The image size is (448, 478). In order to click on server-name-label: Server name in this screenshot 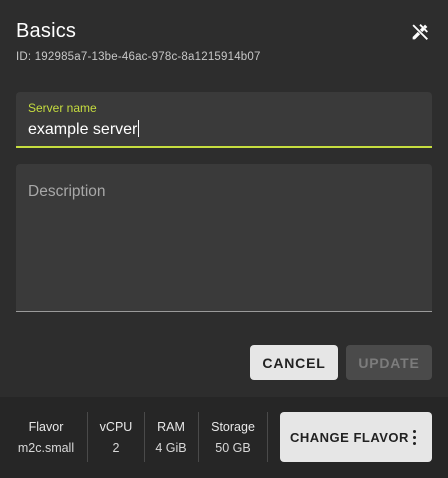, I will do `click(62, 108)`.